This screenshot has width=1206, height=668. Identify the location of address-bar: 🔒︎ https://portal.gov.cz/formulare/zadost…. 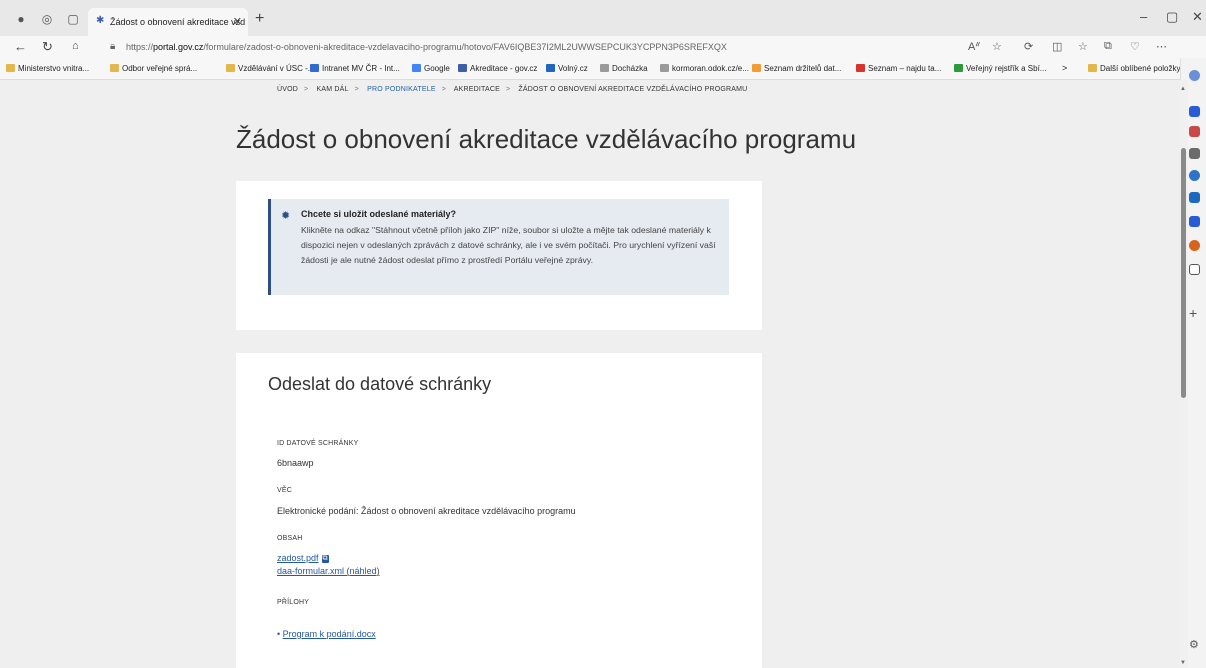
(556, 47).